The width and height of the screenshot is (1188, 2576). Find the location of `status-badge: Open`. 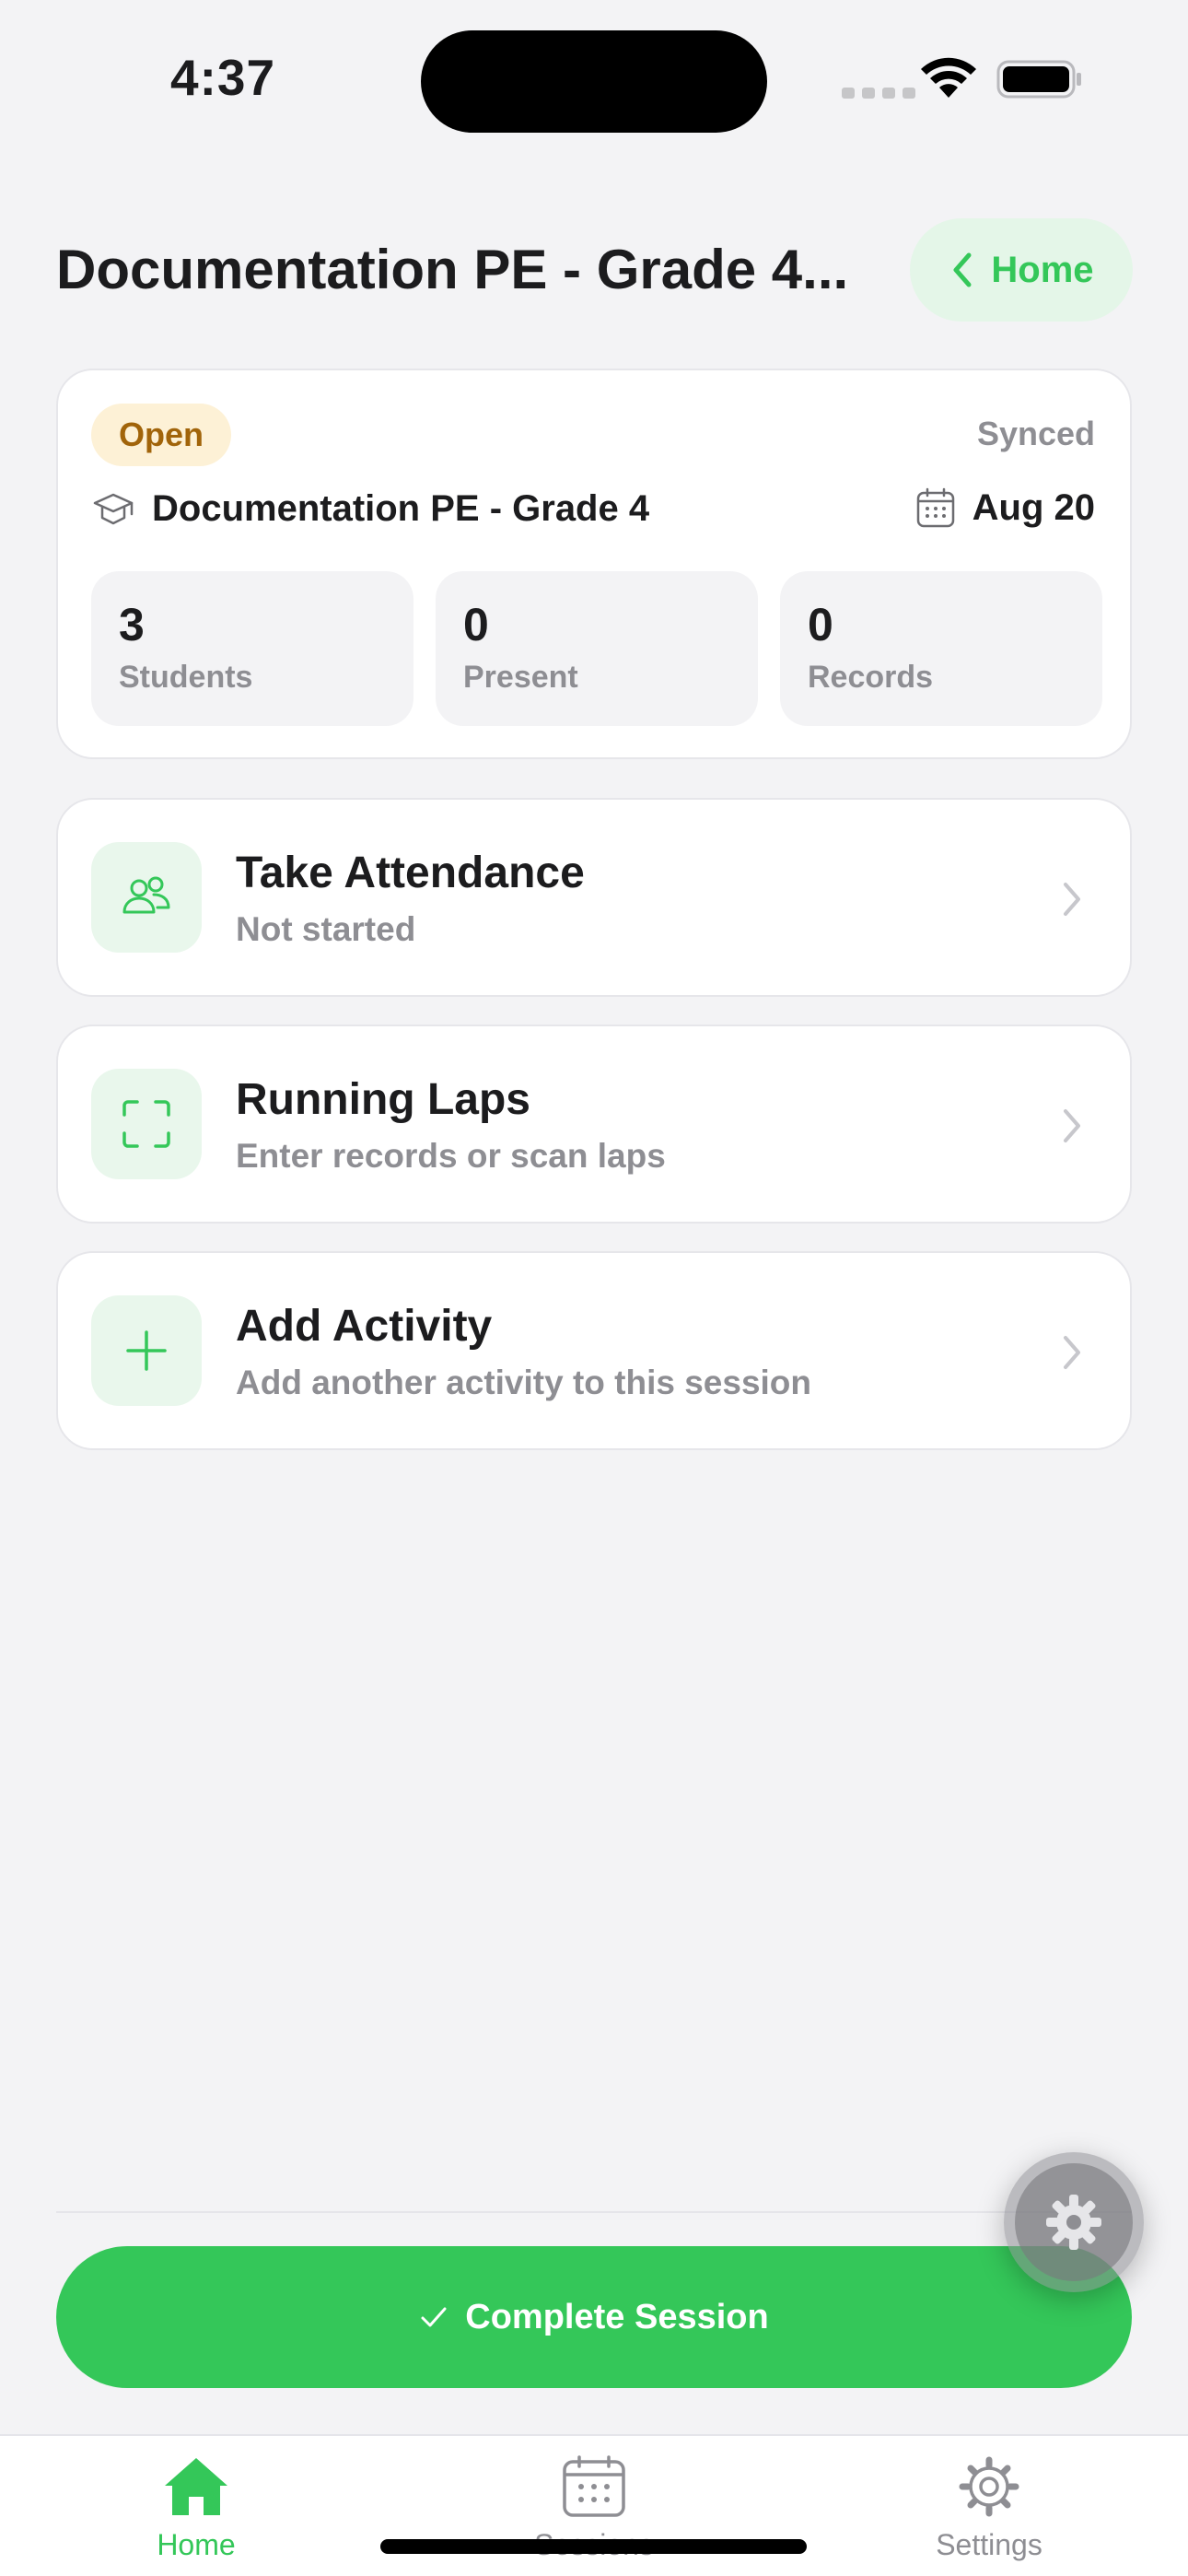

status-badge: Open is located at coordinates (161, 435).